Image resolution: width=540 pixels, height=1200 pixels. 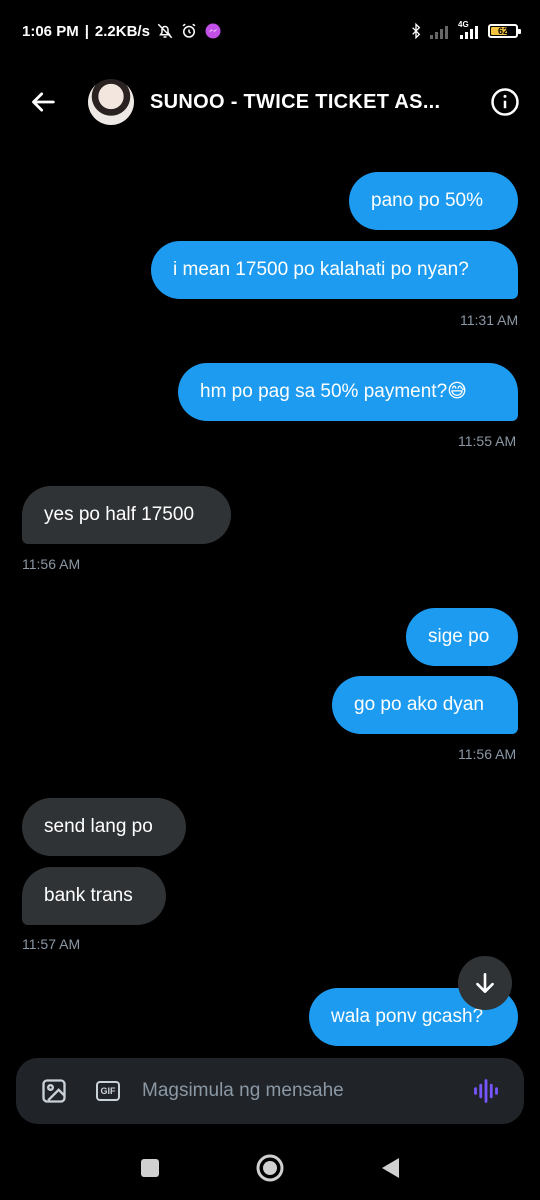 What do you see at coordinates (348, 392) in the screenshot?
I see `message-bubble-sent: hm po pag sa 50% payment?😅` at bounding box center [348, 392].